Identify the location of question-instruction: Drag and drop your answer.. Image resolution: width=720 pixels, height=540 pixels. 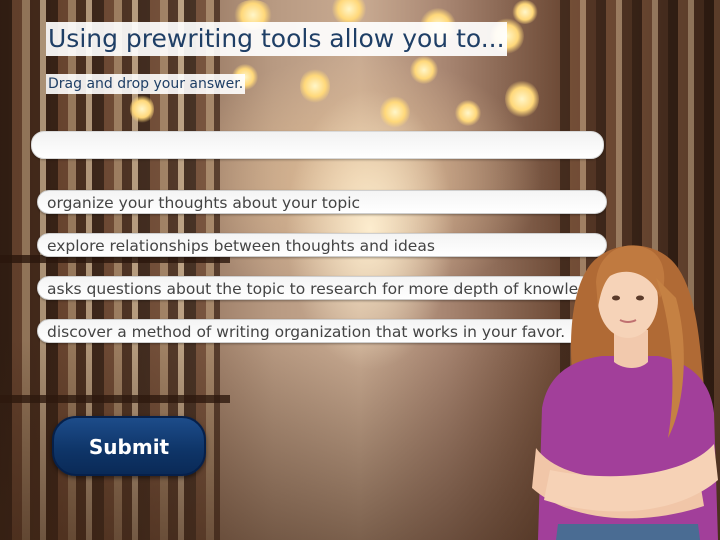
(146, 84).